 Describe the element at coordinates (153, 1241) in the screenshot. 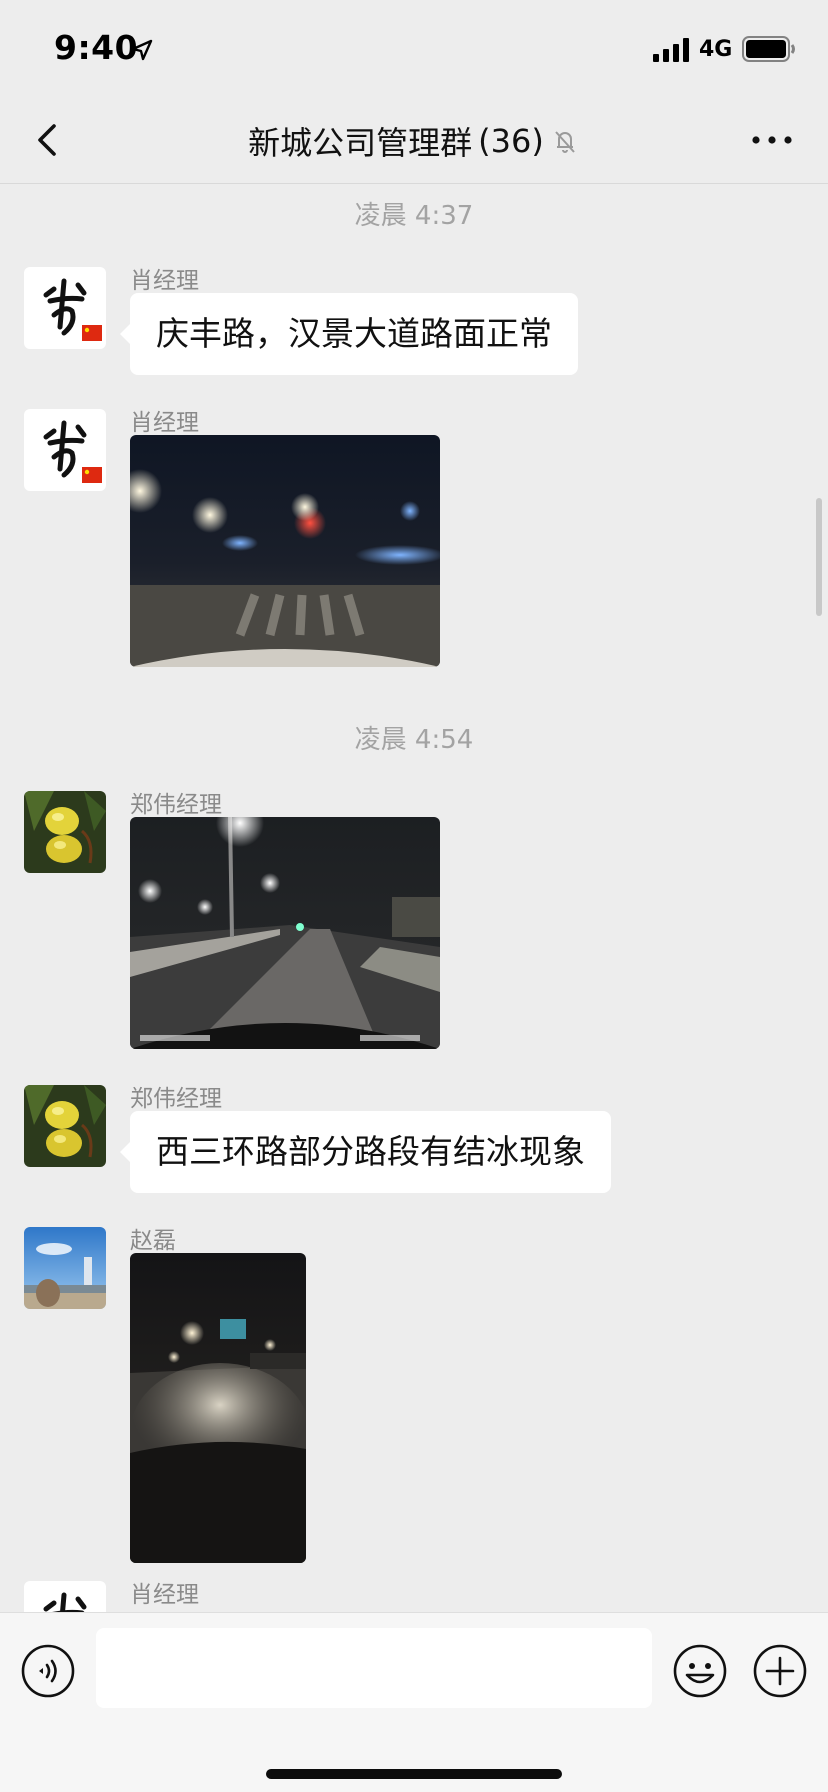

I see `sender-name: 赵磊` at that location.